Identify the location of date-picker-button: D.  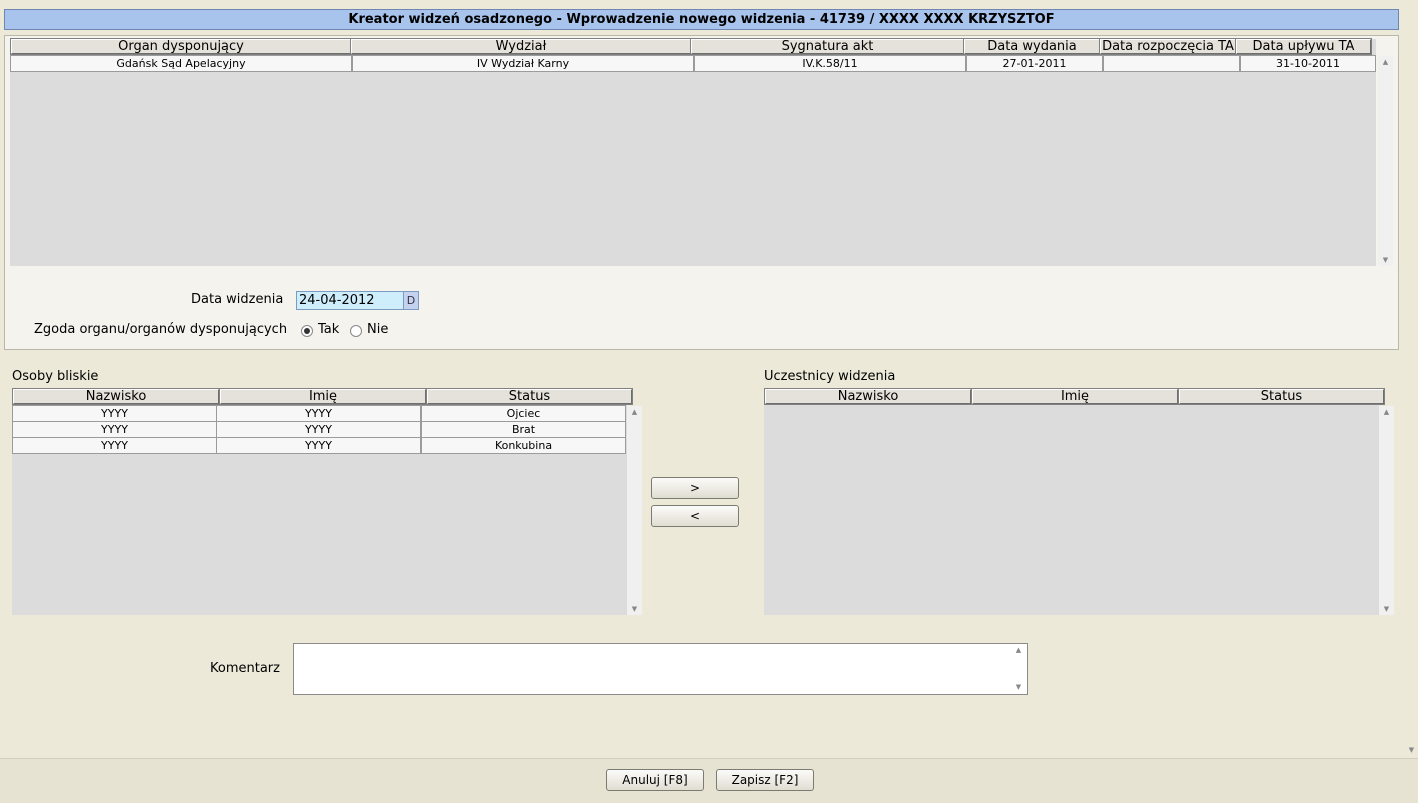
(411, 300).